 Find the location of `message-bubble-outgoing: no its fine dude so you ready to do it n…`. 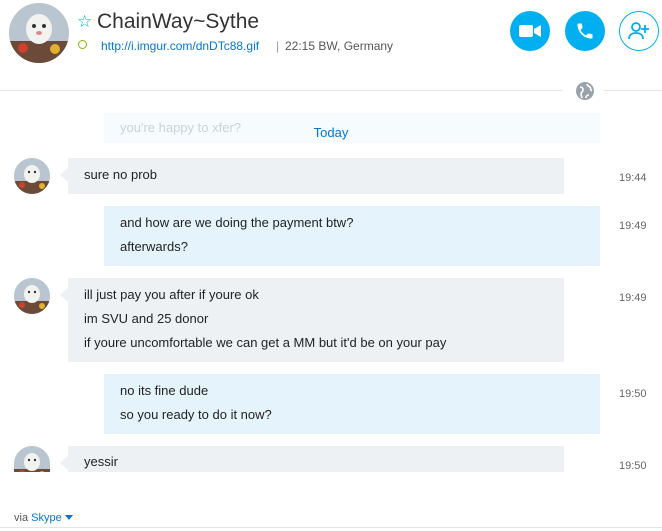

message-bubble-outgoing: no its fine dude so you ready to do it n… is located at coordinates (352, 404).